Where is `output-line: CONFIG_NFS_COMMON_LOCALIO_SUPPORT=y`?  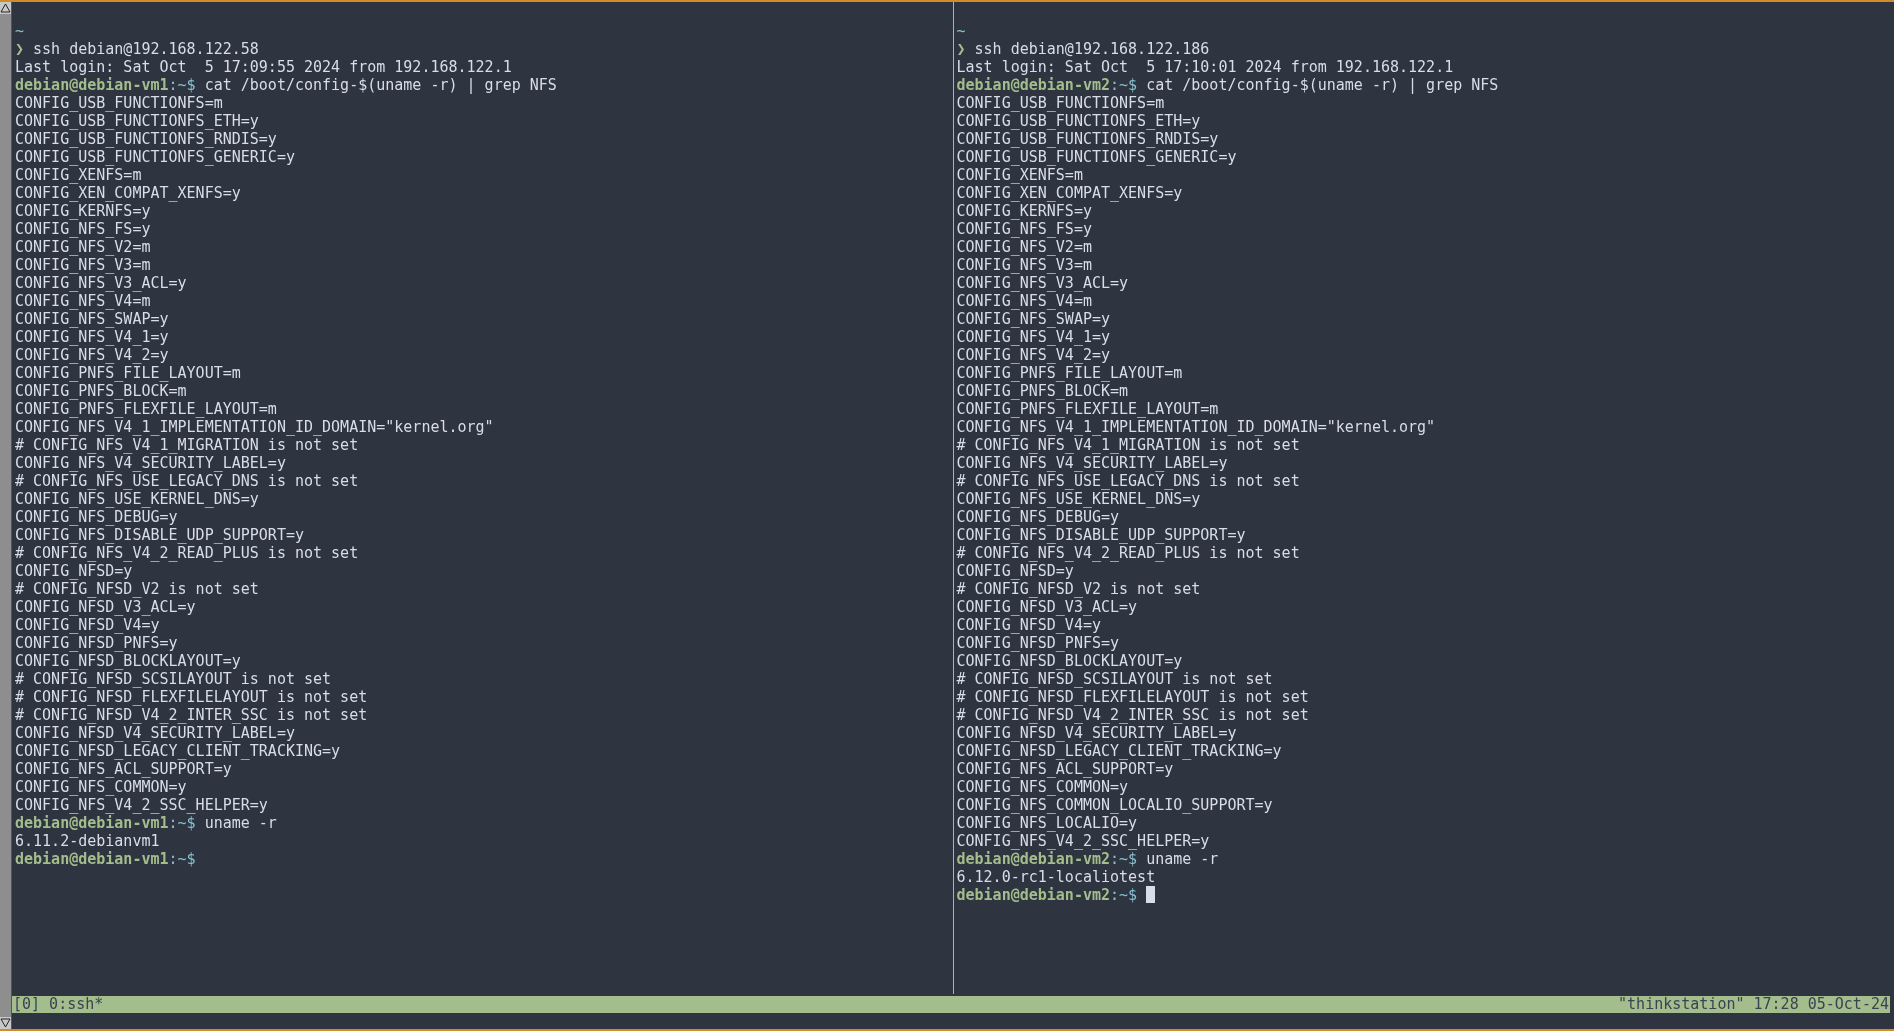
output-line: CONFIG_NFS_COMMON_LOCALIO_SUPPORT=y is located at coordinates (1114, 805).